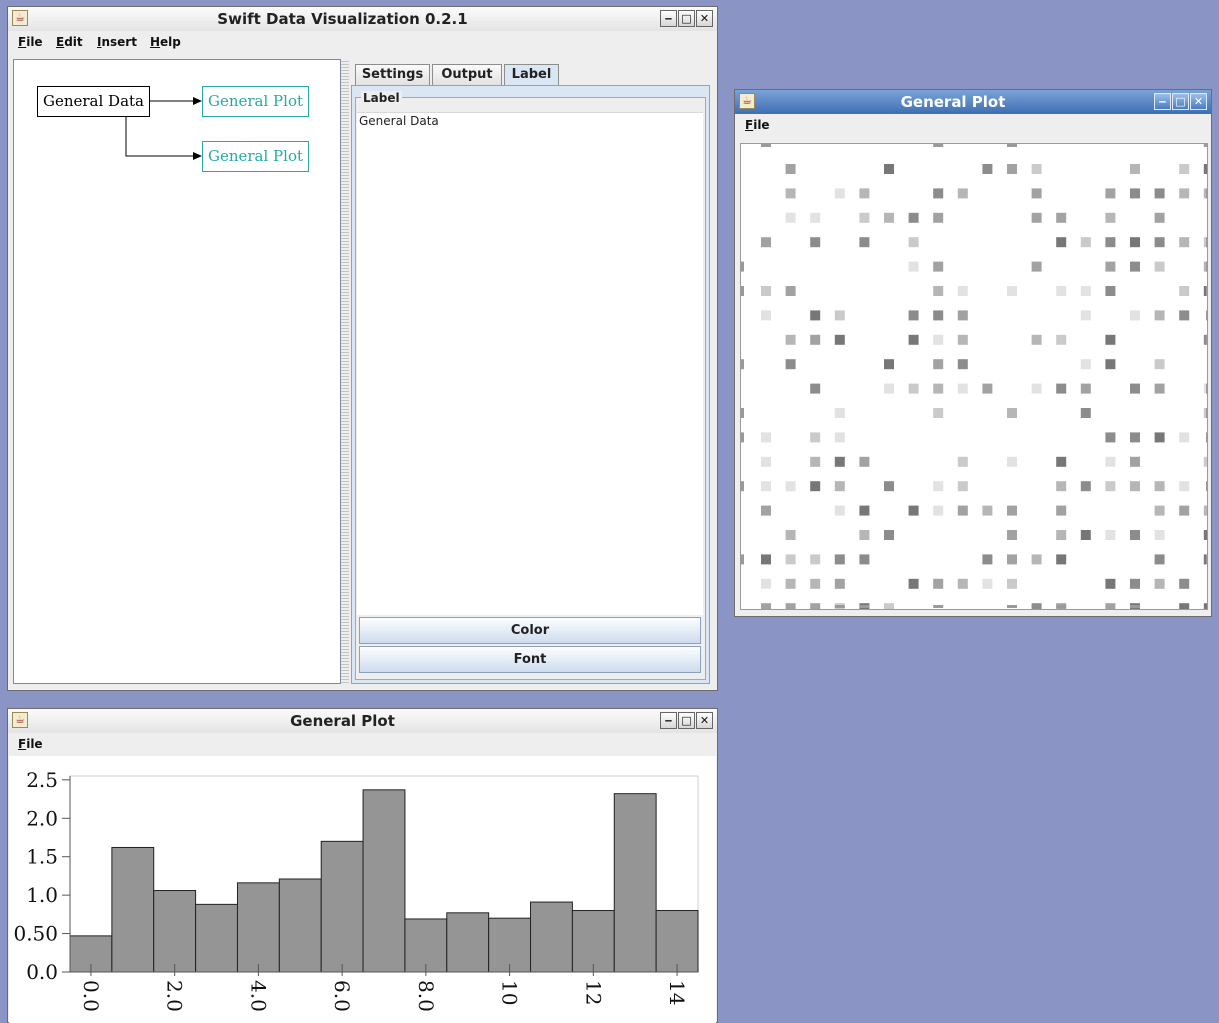 Image resolution: width=1219 pixels, height=1023 pixels. What do you see at coordinates (530, 630) in the screenshot?
I see `color-button: Color` at bounding box center [530, 630].